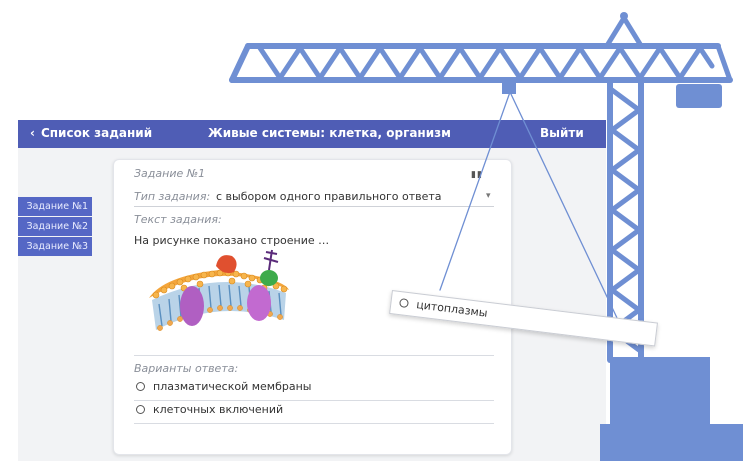 This screenshot has height=461, width=743. What do you see at coordinates (404, 303) in the screenshot?
I see `radio-button` at bounding box center [404, 303].